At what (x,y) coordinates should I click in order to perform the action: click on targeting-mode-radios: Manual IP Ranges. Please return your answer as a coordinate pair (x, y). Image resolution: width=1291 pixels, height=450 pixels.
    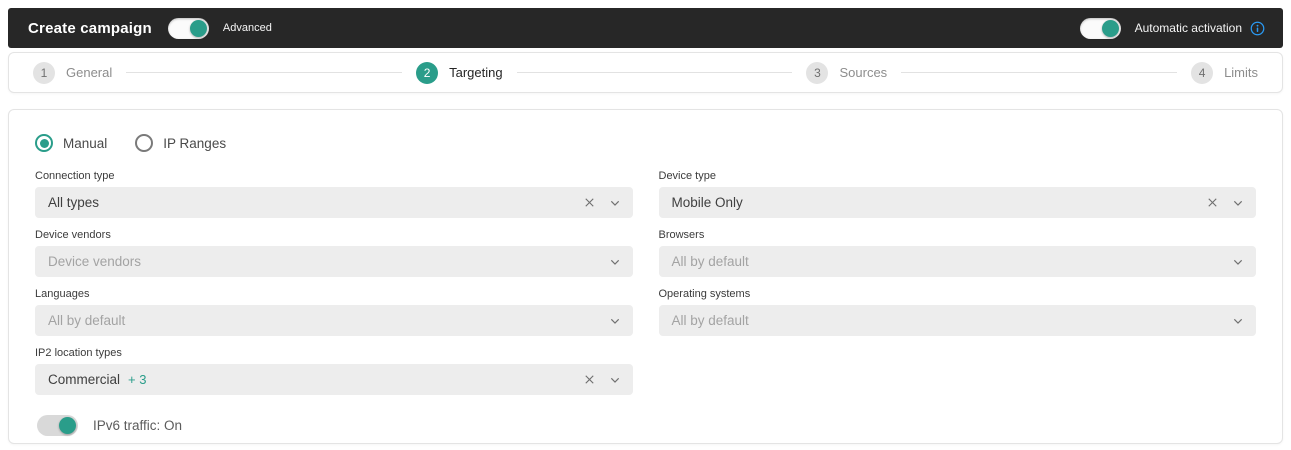
    Looking at the image, I should click on (645, 143).